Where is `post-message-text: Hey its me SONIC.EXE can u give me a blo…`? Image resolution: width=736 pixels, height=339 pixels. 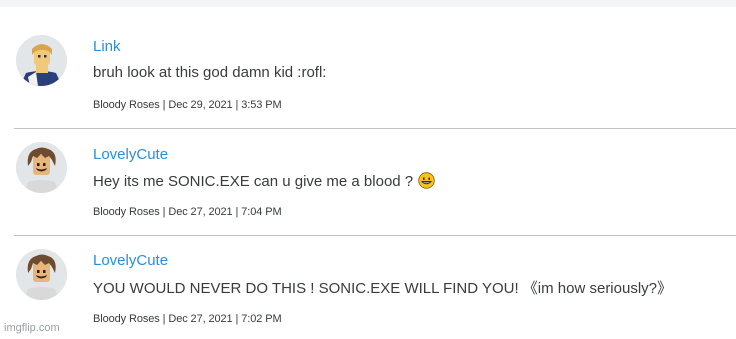
post-message-text: Hey its me SONIC.EXE can u give me a blo… is located at coordinates (253, 181).